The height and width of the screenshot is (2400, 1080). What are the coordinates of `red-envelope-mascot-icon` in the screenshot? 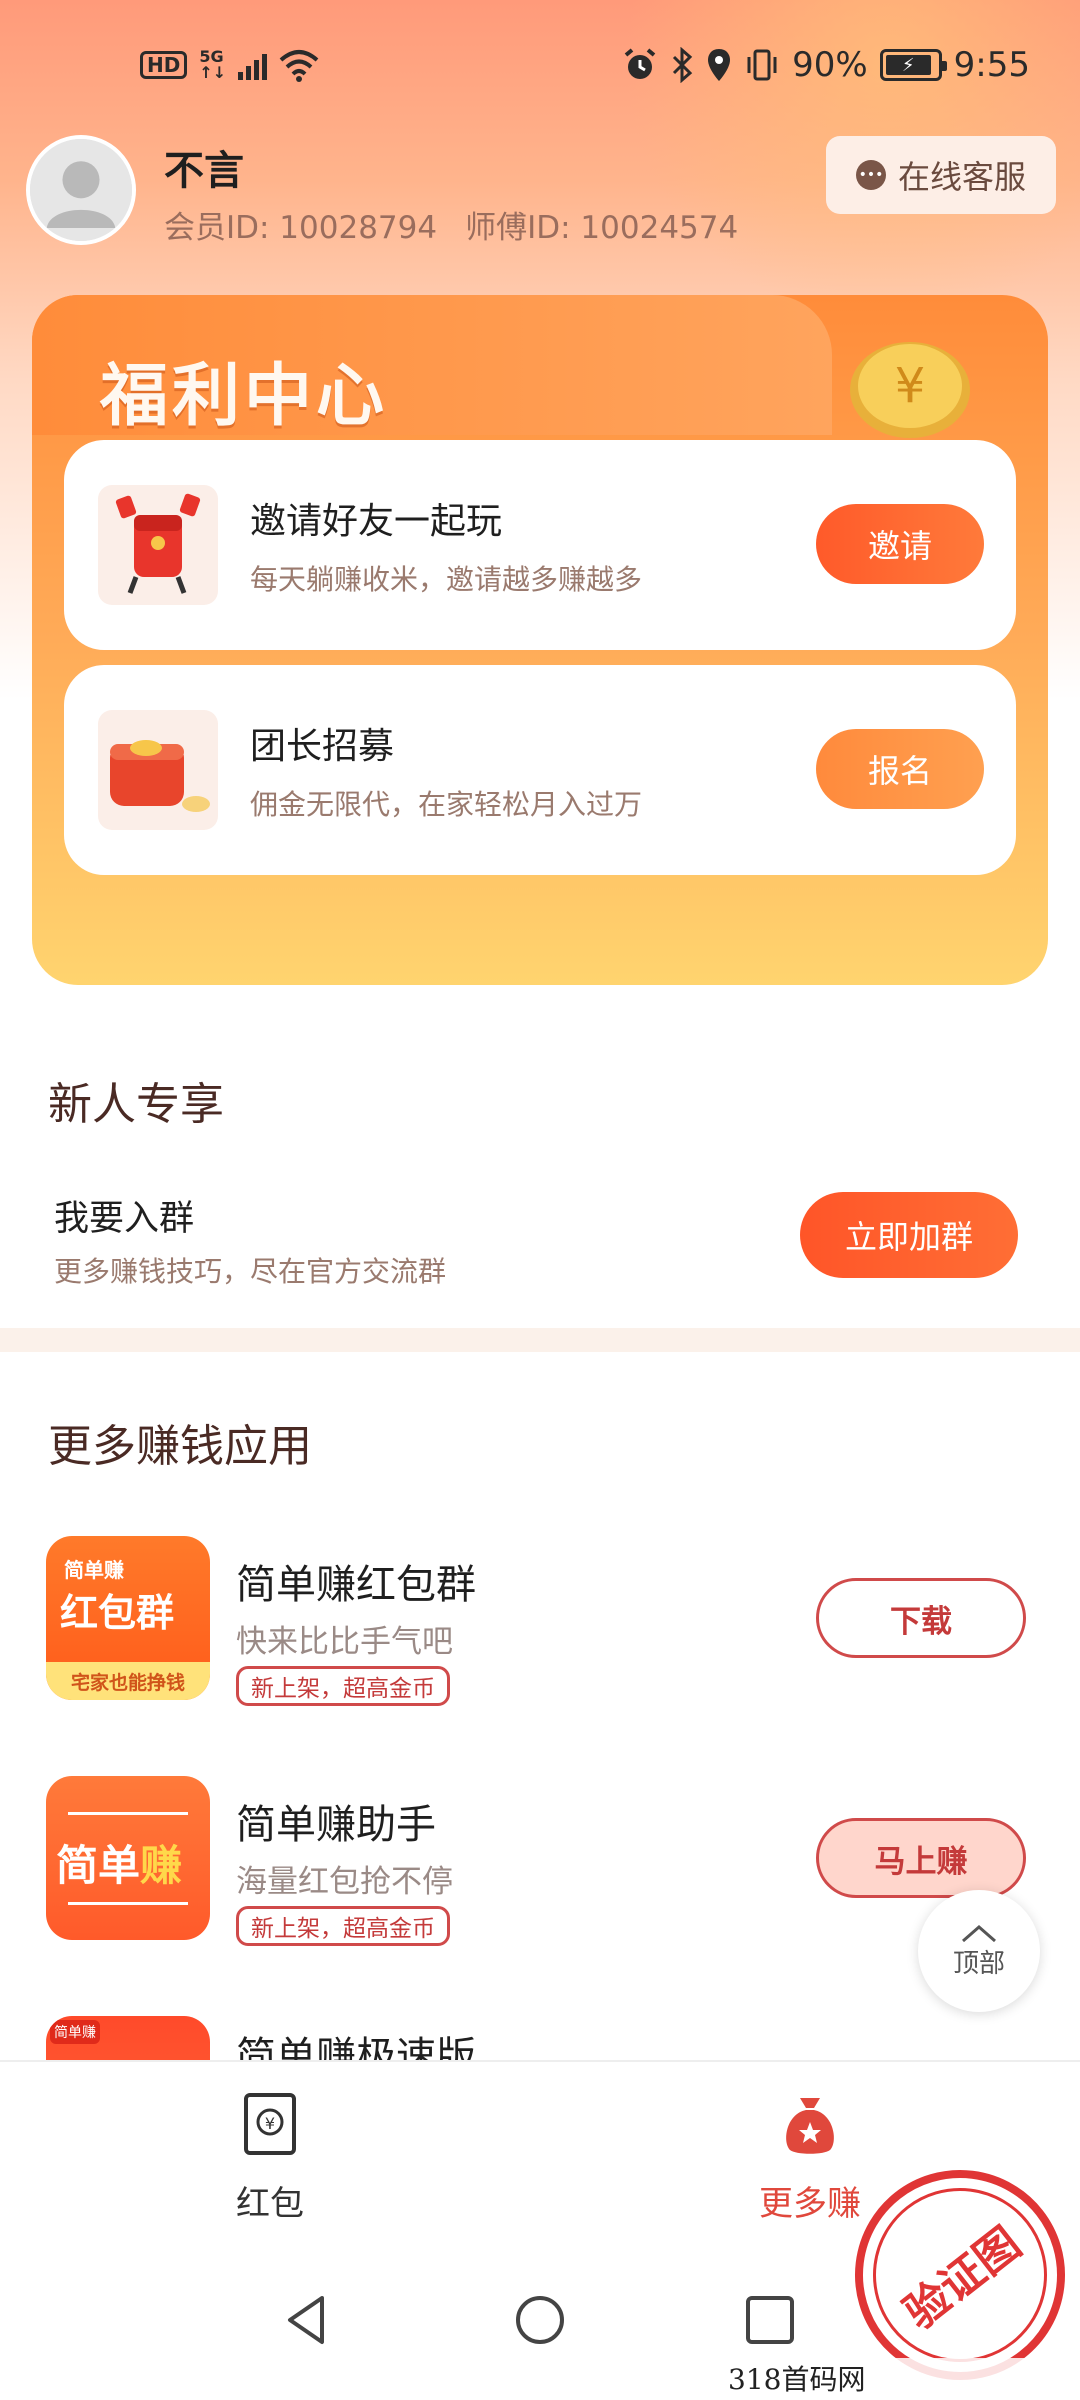 It's located at (158, 545).